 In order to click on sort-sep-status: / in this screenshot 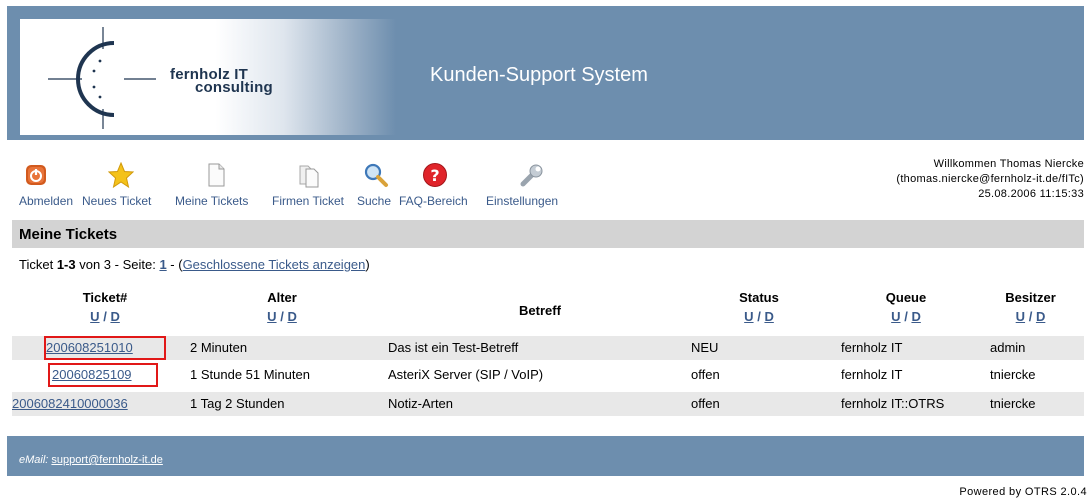, I will do `click(759, 316)`.